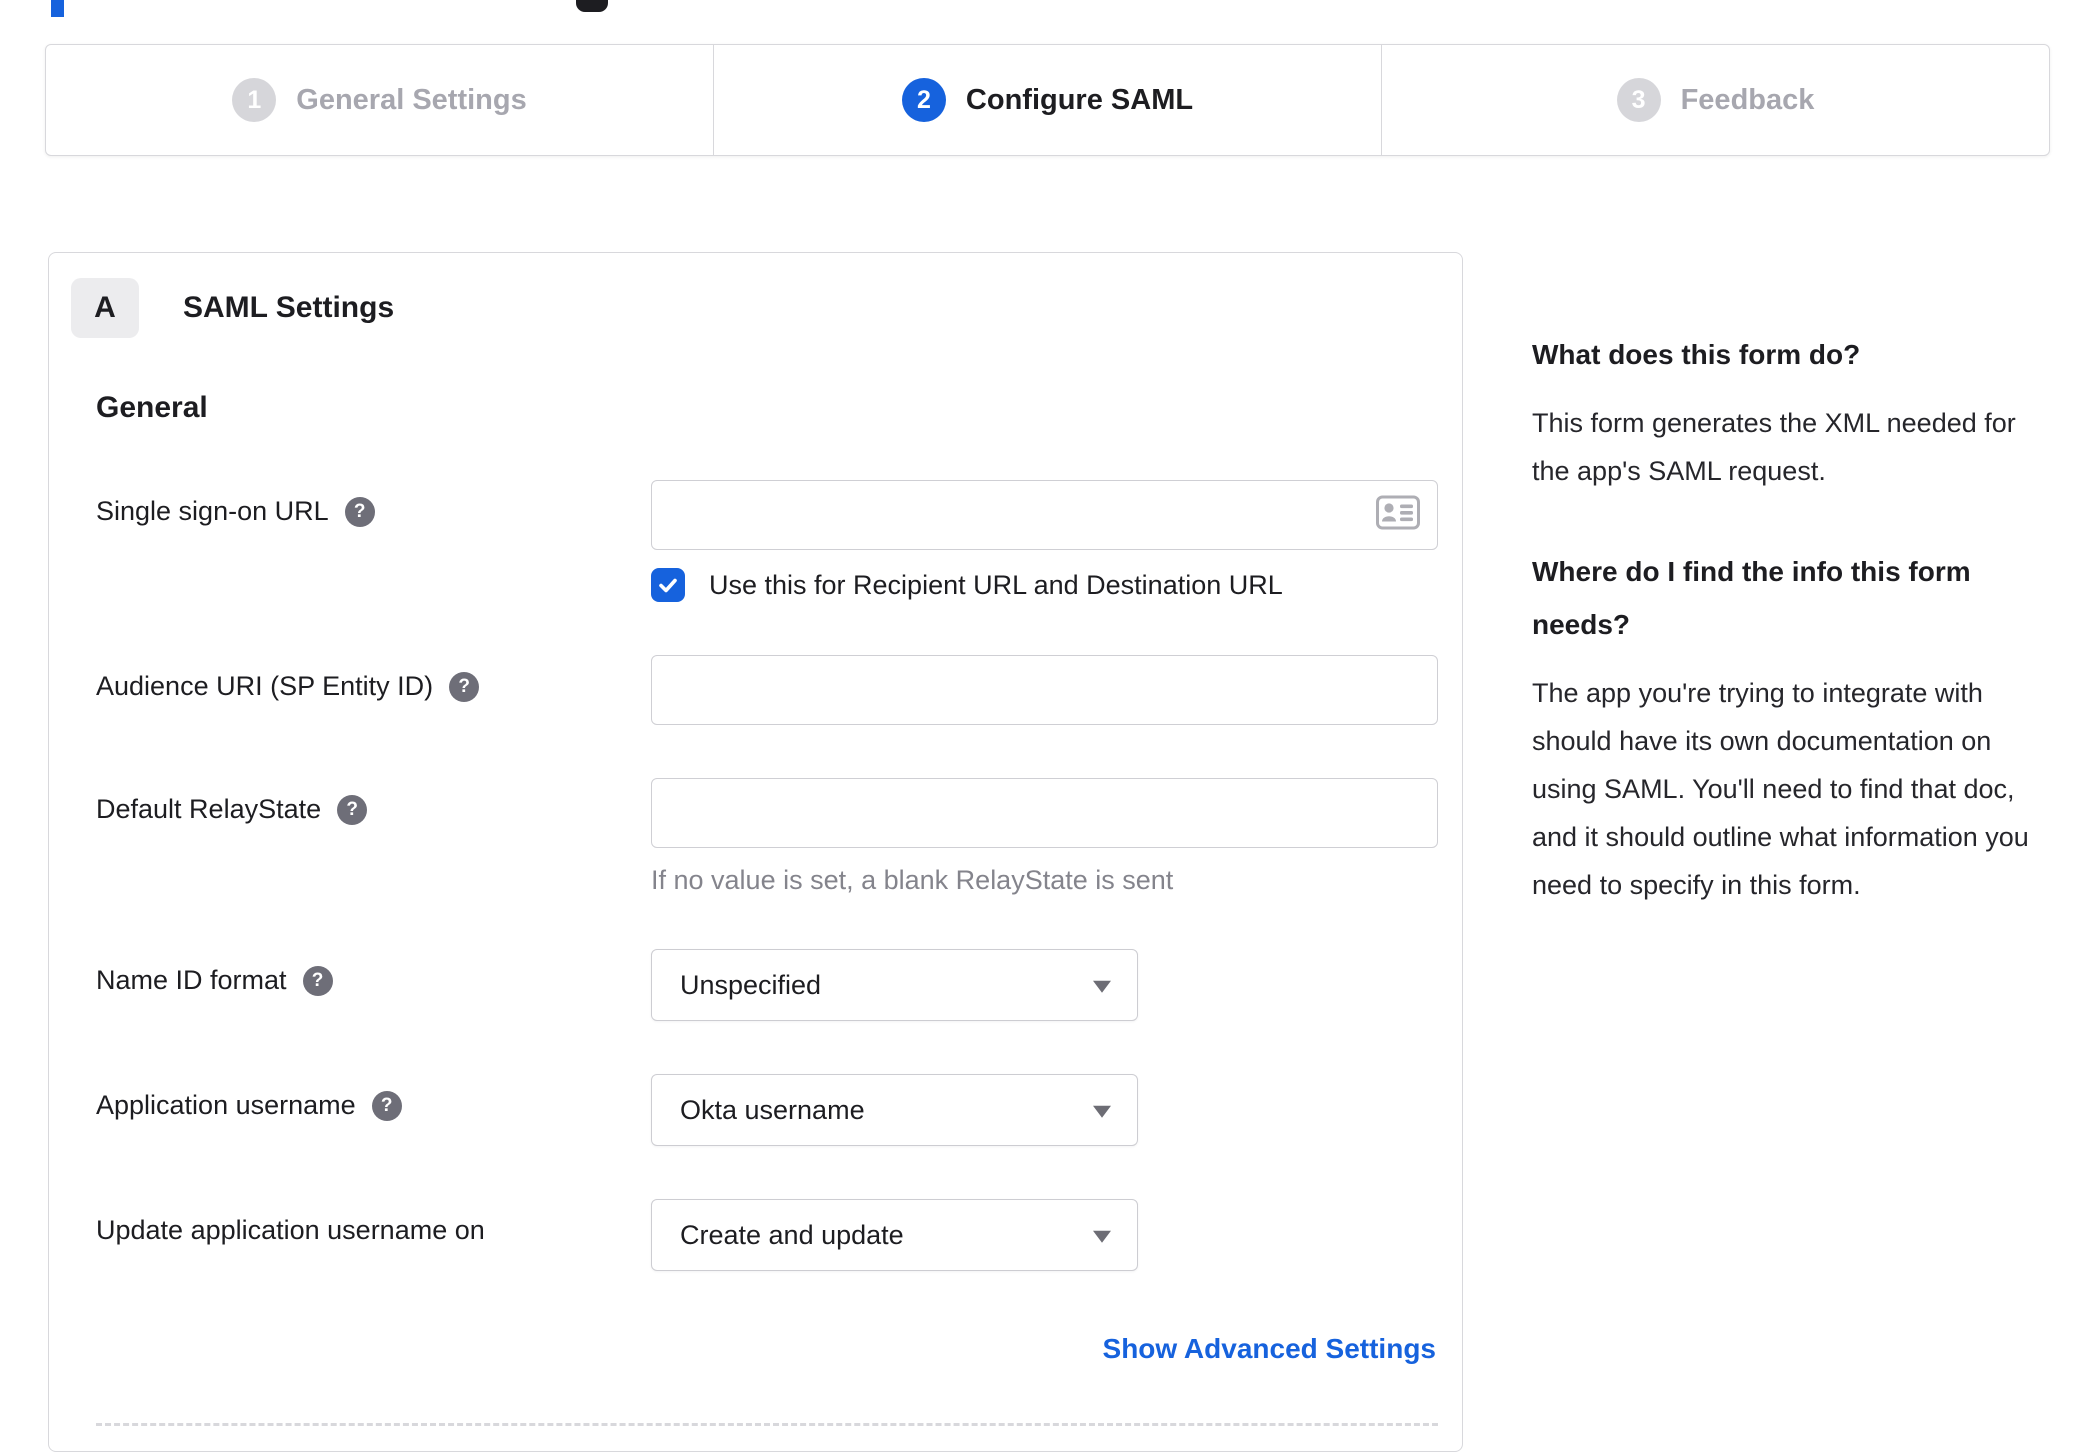 Image resolution: width=2092 pixels, height=1452 pixels. Describe the element at coordinates (57, 8) in the screenshot. I see `header-cutoff-logo` at that location.